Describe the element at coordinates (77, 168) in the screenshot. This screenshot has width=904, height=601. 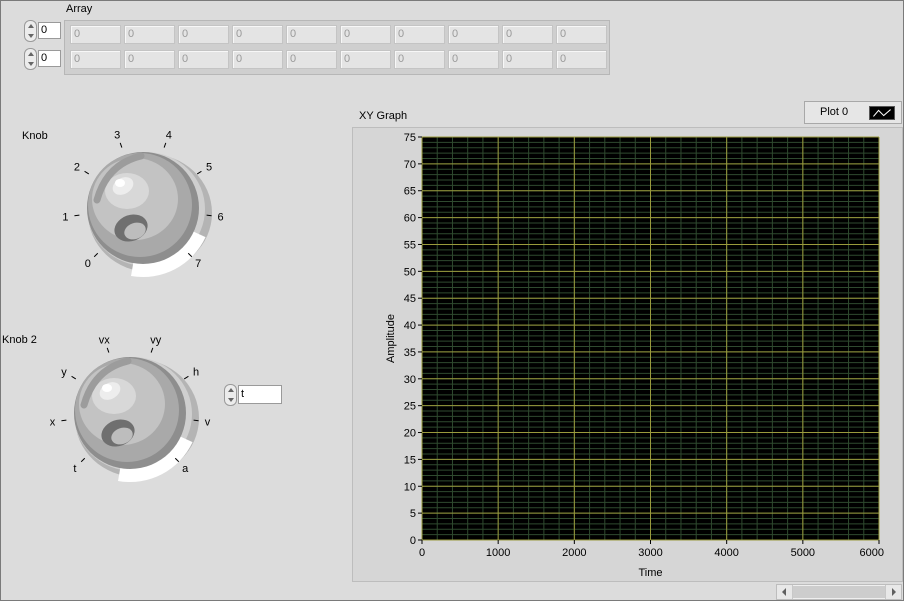
I see `knob-scale-label: 2` at that location.